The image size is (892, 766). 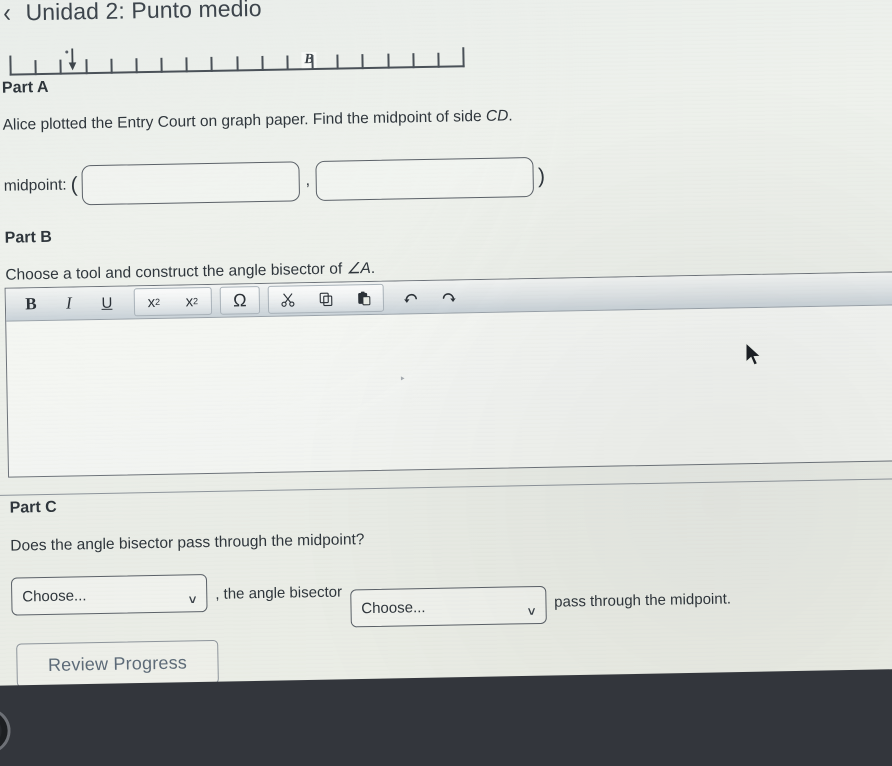 I want to click on app-header: ‹ Unidad 2: Punto medio, so click(x=132, y=14).